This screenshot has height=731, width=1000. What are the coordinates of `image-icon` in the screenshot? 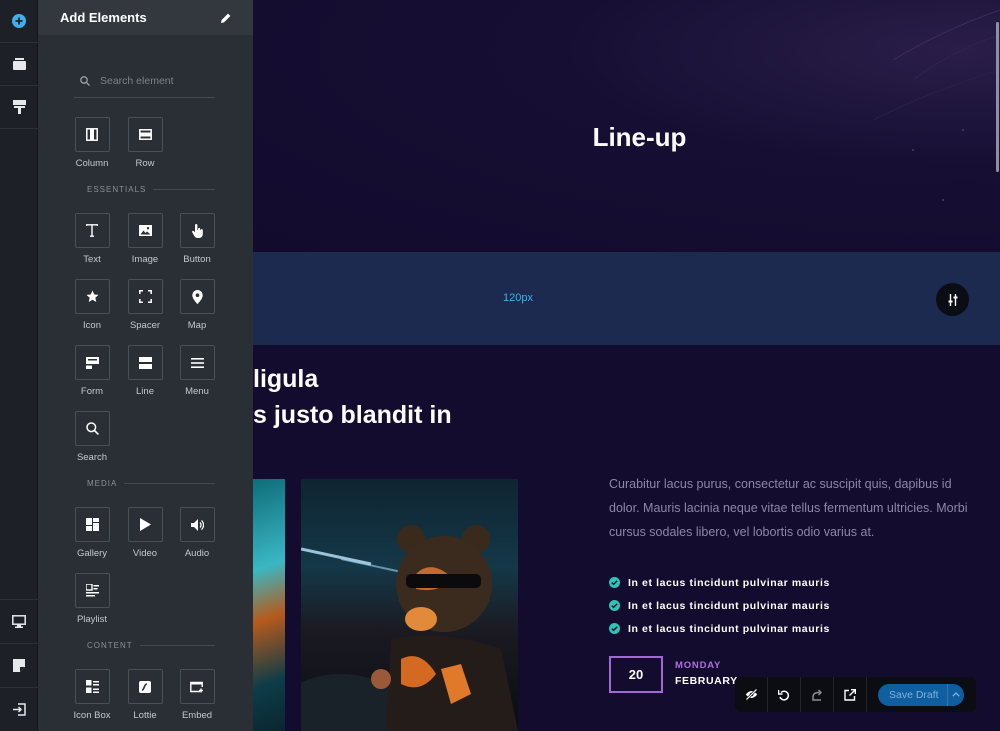 It's located at (145, 230).